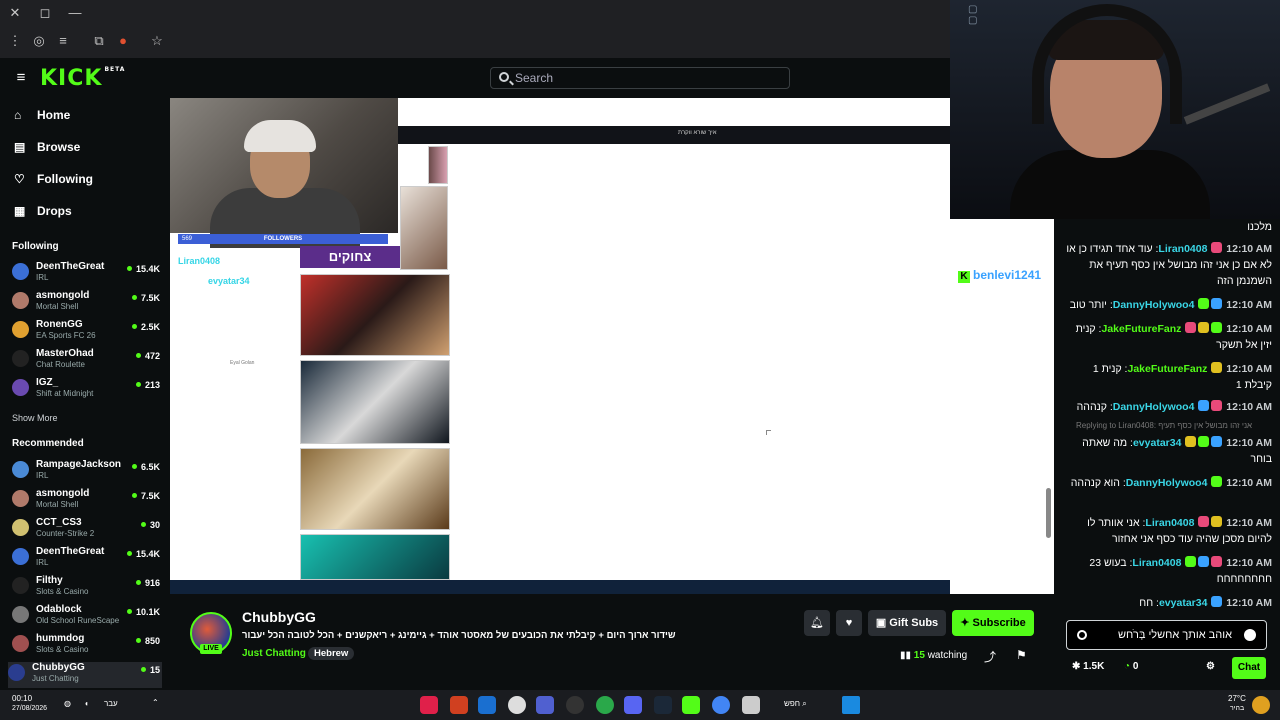 This screenshot has height=720, width=1280. I want to click on hamburger-menu-icon: ≡, so click(21, 78).